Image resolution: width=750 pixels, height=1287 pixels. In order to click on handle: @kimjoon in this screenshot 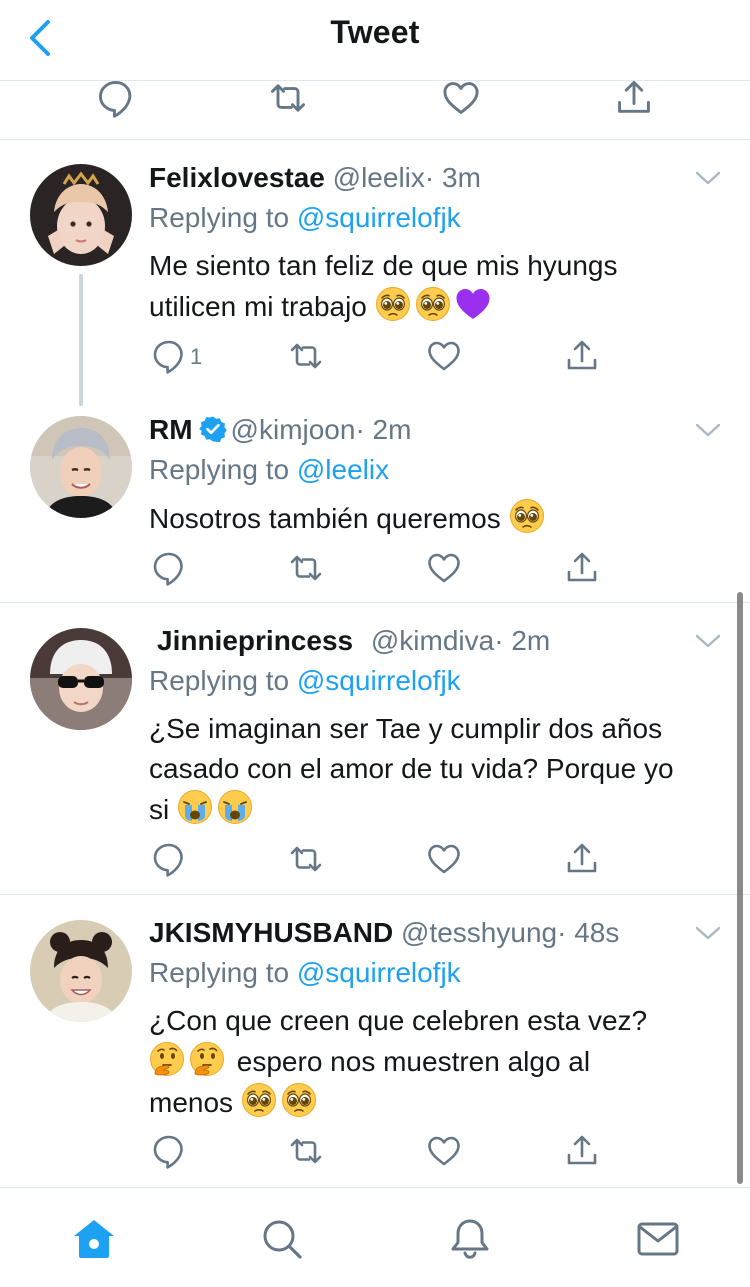, I will do `click(293, 429)`.